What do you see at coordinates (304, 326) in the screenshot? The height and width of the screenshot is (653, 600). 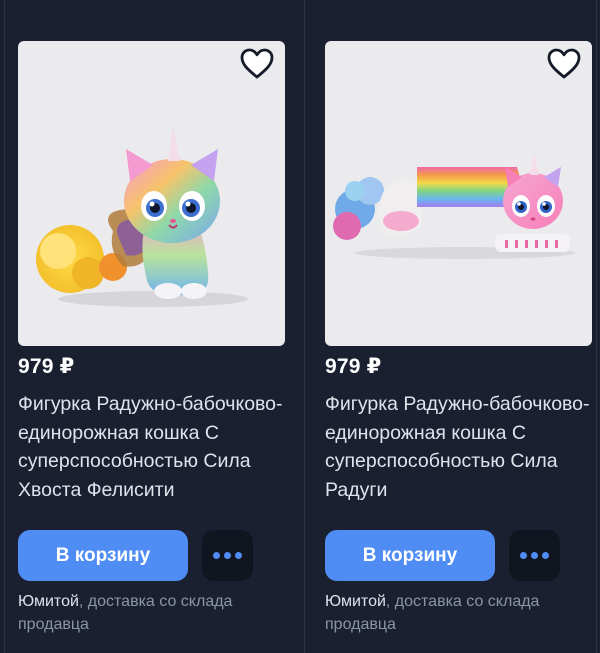 I see `center-divider` at bounding box center [304, 326].